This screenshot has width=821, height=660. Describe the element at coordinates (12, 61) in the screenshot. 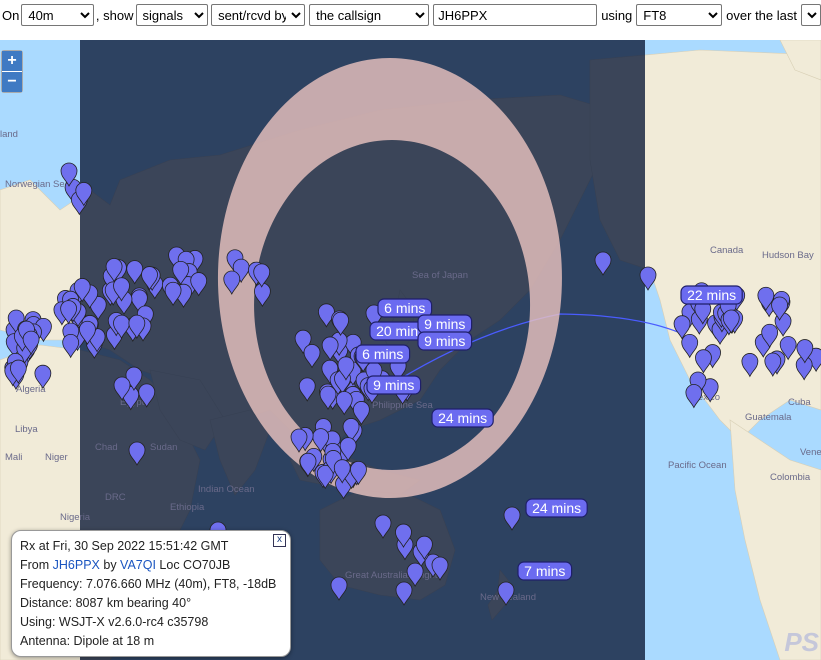

I see `zoom-in-button: +` at that location.